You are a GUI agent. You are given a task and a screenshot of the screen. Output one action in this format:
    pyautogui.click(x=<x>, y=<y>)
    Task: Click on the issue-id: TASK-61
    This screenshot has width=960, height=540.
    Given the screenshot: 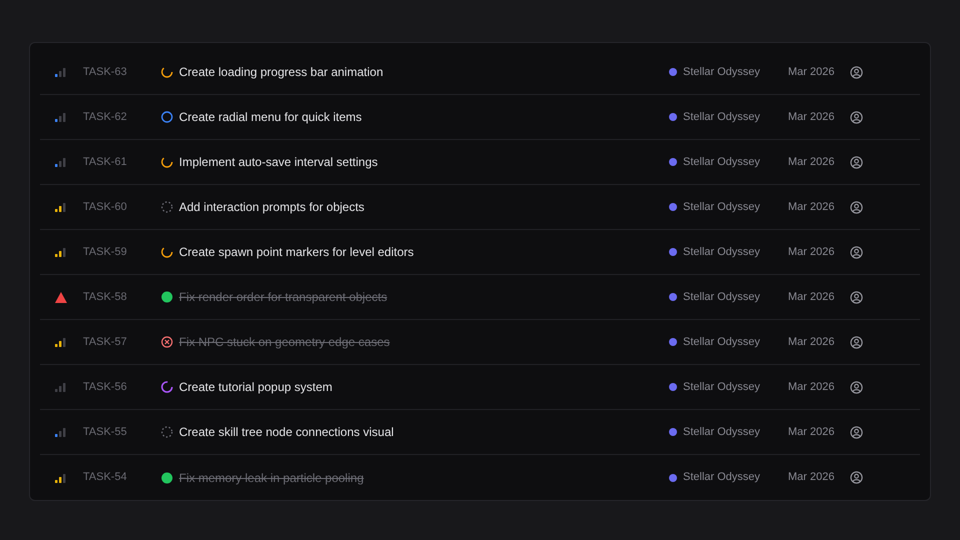 What is the action you would take?
    pyautogui.click(x=105, y=162)
    